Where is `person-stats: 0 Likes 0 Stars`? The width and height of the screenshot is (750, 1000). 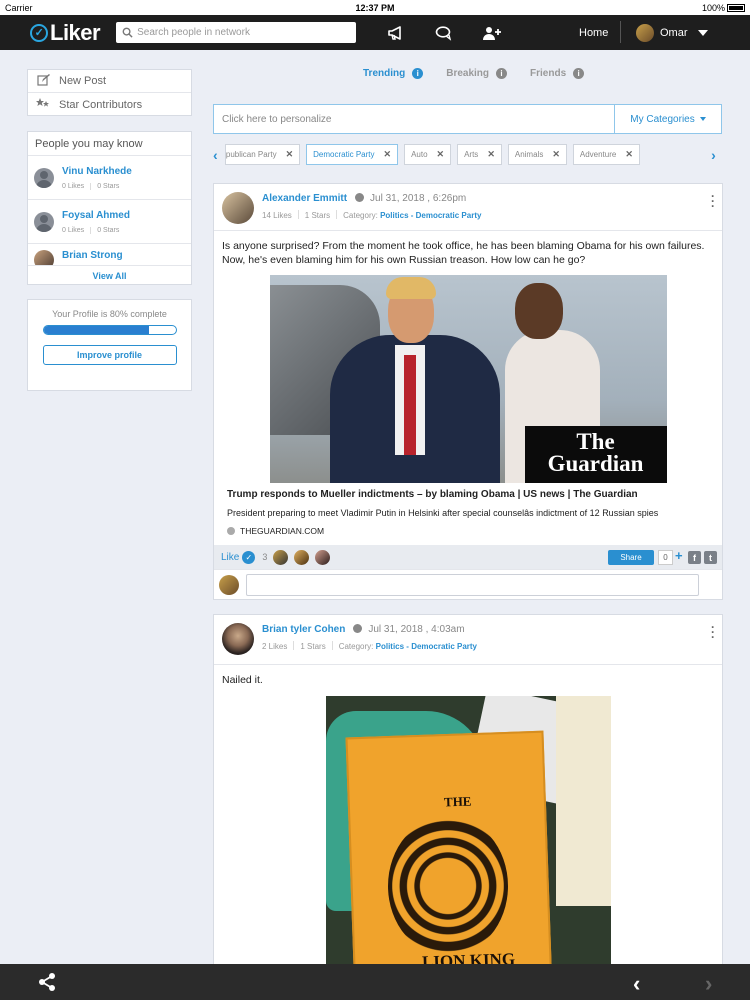
person-stats: 0 Likes 0 Stars is located at coordinates (96, 230).